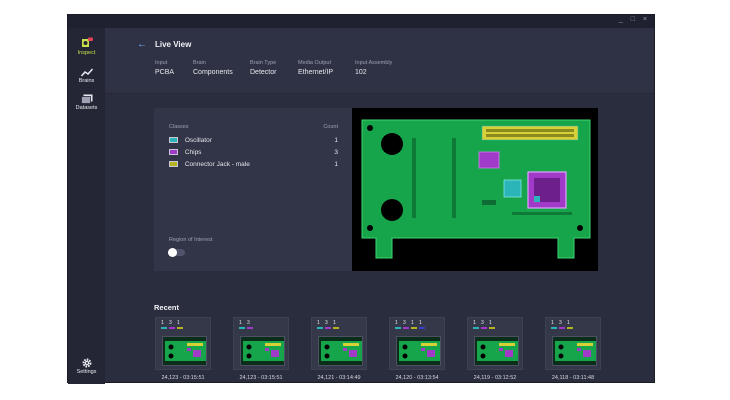 Image resolution: width=730 pixels, height=400 pixels. Describe the element at coordinates (315, 68) in the screenshot. I see `meta-media-output: Media Output Ethernet/IP` at that location.